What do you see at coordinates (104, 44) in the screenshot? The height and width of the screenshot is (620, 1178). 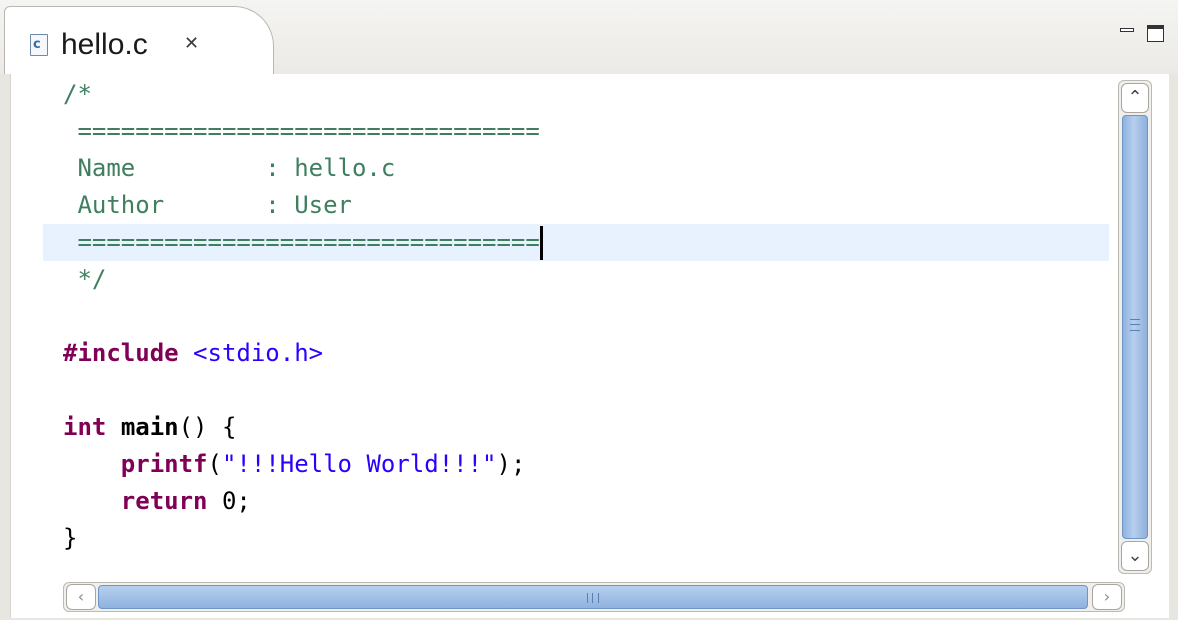 I see `tab-title: hello.c` at bounding box center [104, 44].